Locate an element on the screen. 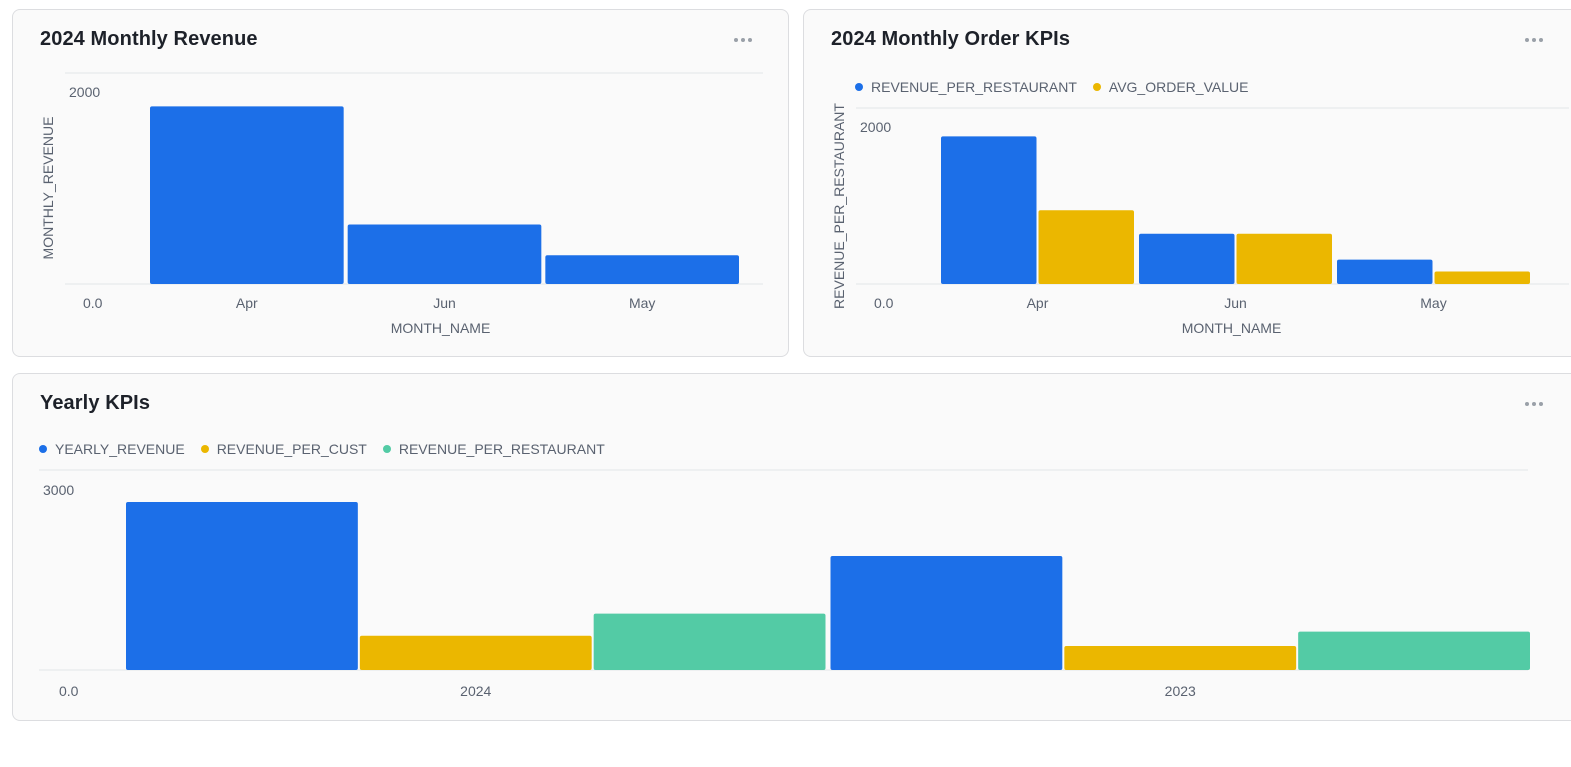 This screenshot has width=1571, height=767. y-axis-label: MONTHLY_REVENUE is located at coordinates (48, 188).